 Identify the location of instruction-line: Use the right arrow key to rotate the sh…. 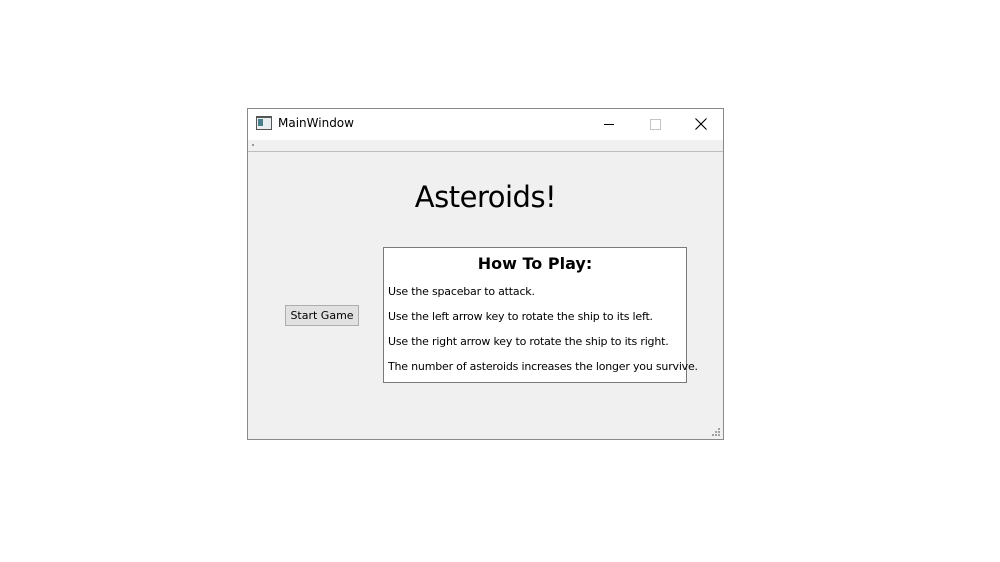
(528, 341).